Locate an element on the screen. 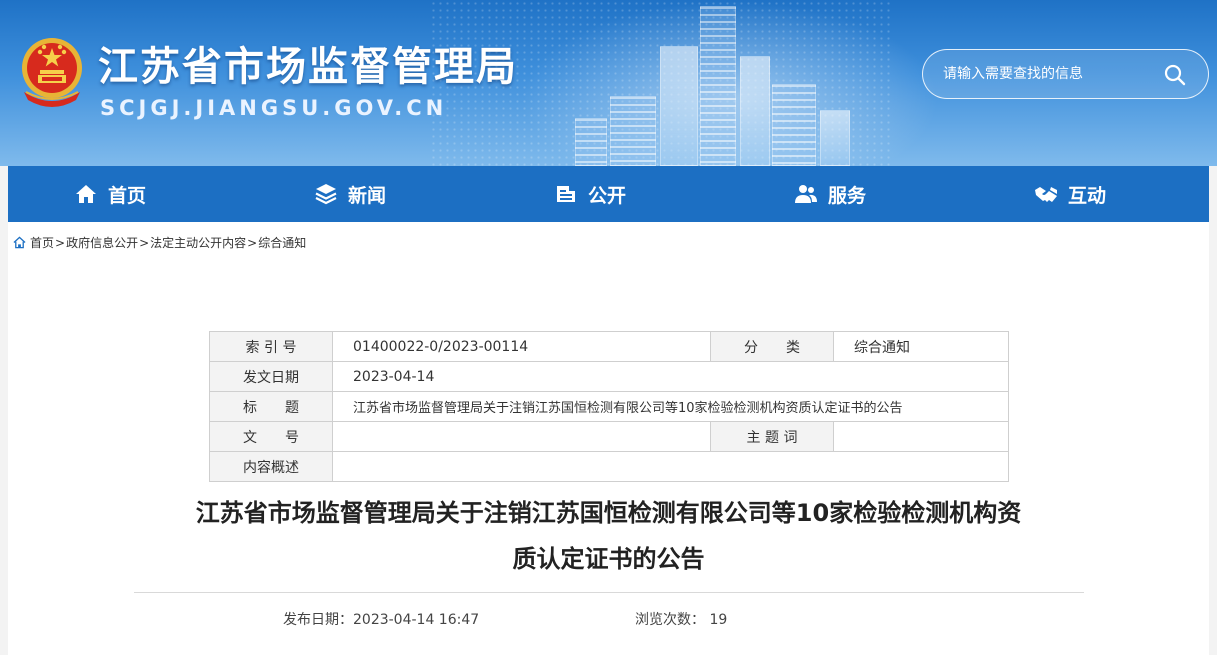 This screenshot has width=1217, height=655. breadcrumb-general-notice: 综合通知 is located at coordinates (282, 242).